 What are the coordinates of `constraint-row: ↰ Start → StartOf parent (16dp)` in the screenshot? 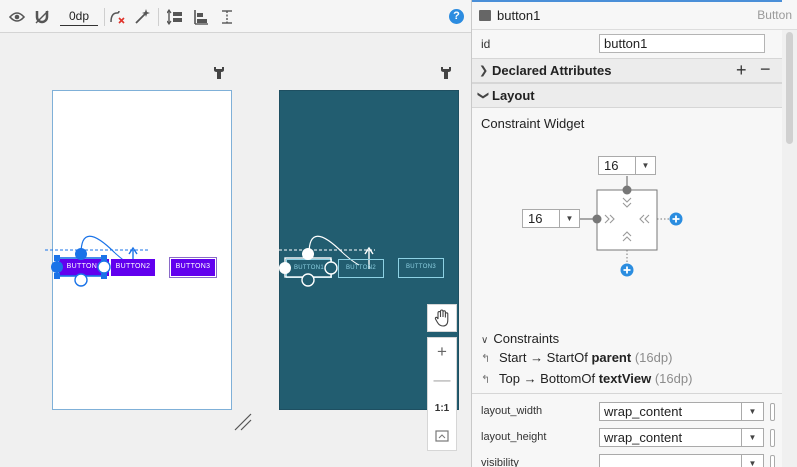 It's located at (576, 357).